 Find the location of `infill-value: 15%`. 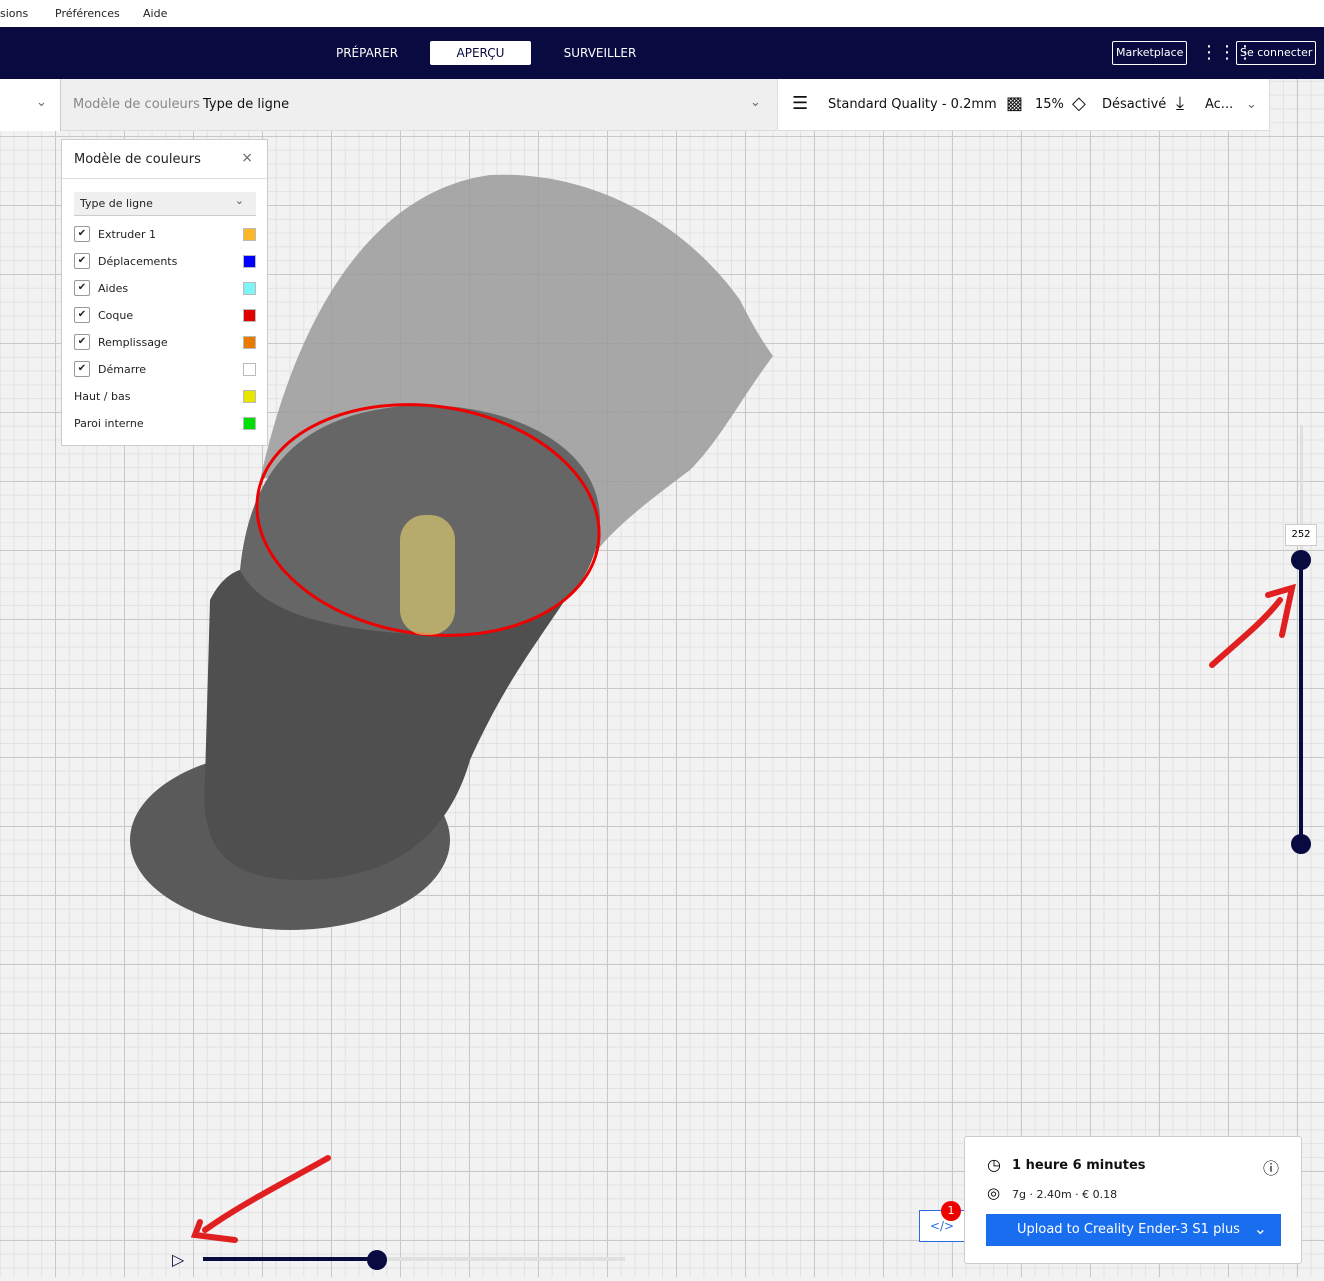

infill-value: 15% is located at coordinates (1049, 104).